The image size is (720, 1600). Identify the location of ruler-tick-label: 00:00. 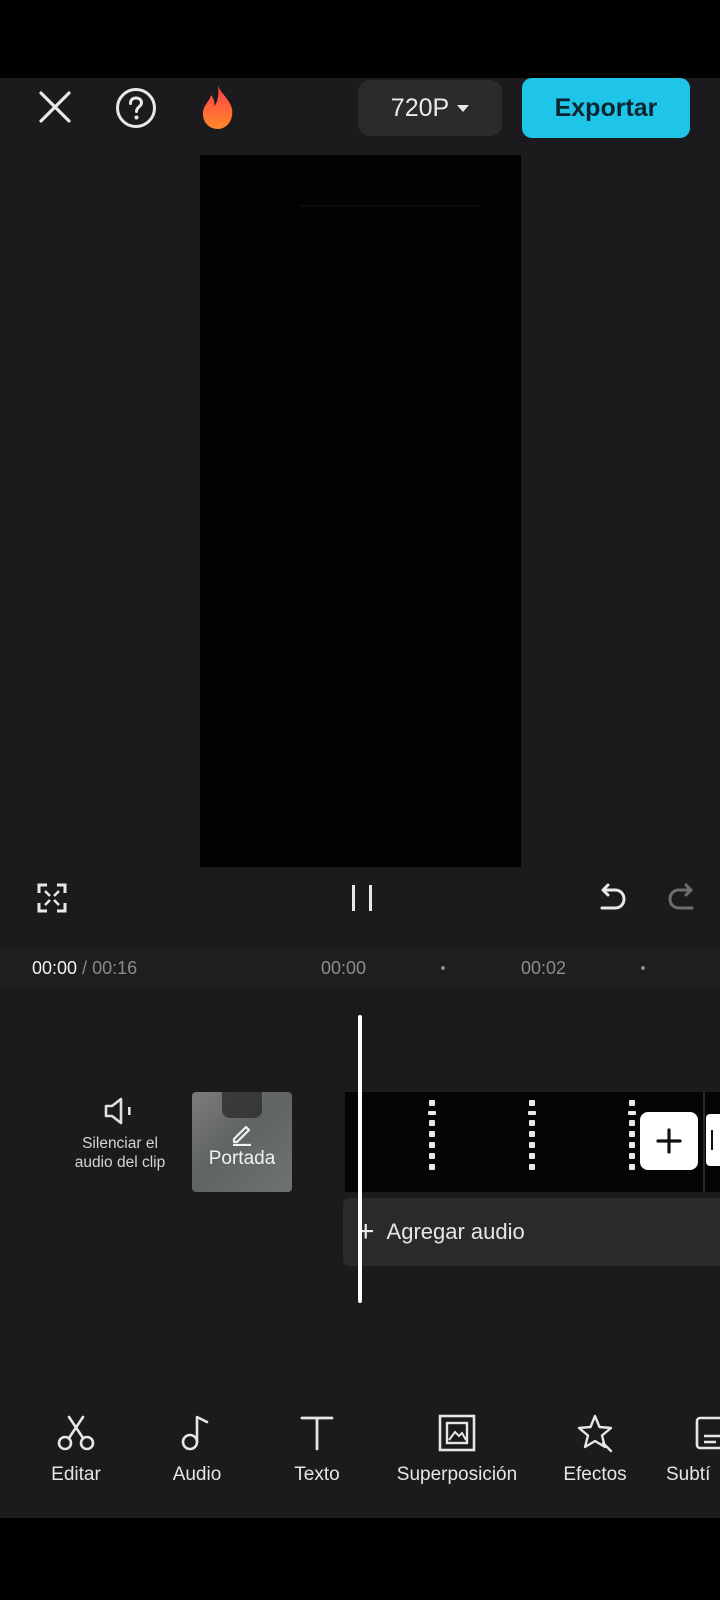
(344, 968).